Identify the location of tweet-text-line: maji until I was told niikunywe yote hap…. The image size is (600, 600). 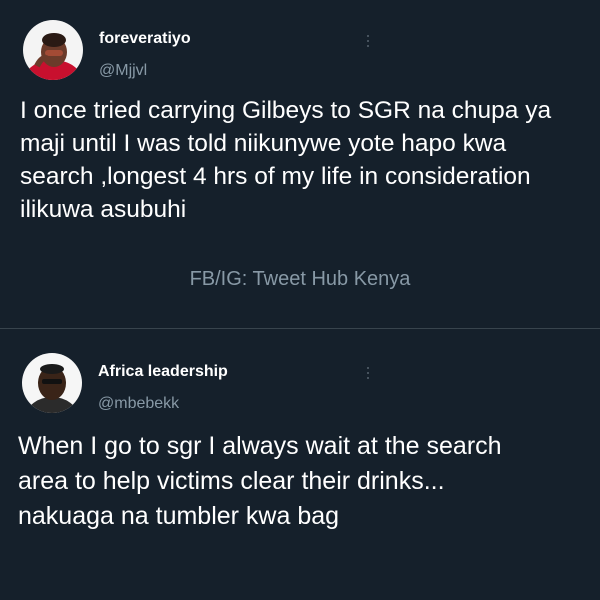
(263, 143).